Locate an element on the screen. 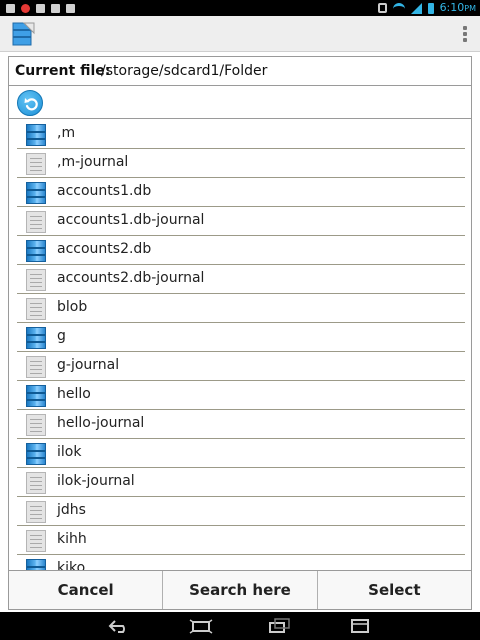 This screenshot has width=480, height=640. home-nav-icon is located at coordinates (201, 626).